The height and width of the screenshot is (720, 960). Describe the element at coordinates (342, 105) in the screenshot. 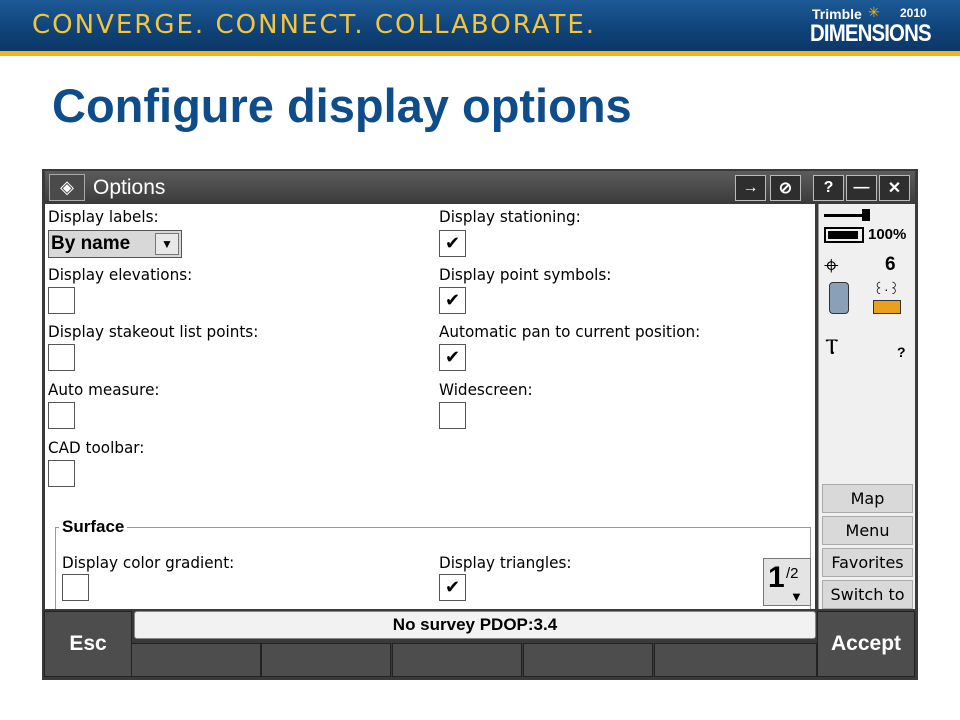

I see `slide-title: Configure display options` at that location.